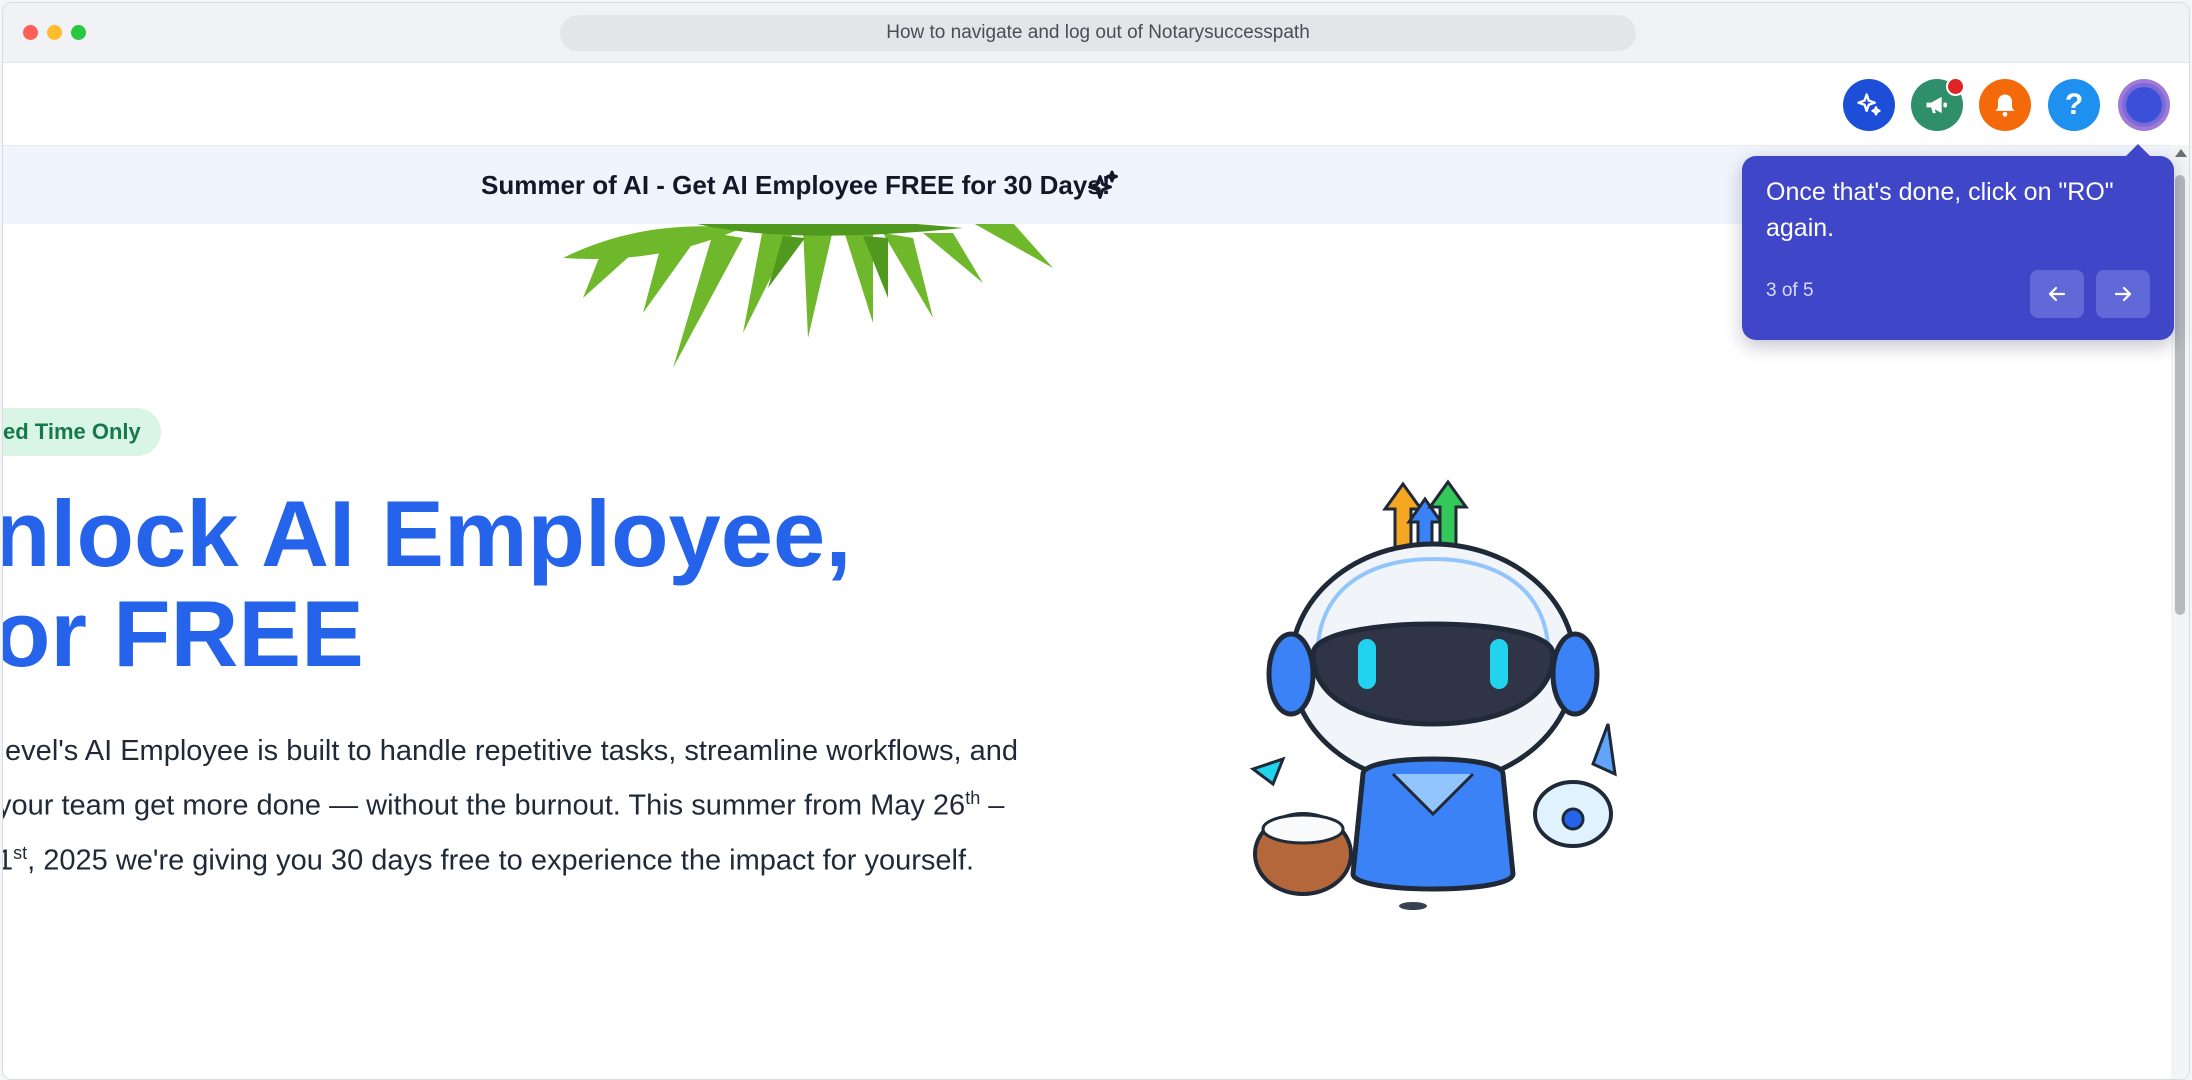 Image resolution: width=2192 pixels, height=1080 pixels. I want to click on announcements-button, so click(1938, 104).